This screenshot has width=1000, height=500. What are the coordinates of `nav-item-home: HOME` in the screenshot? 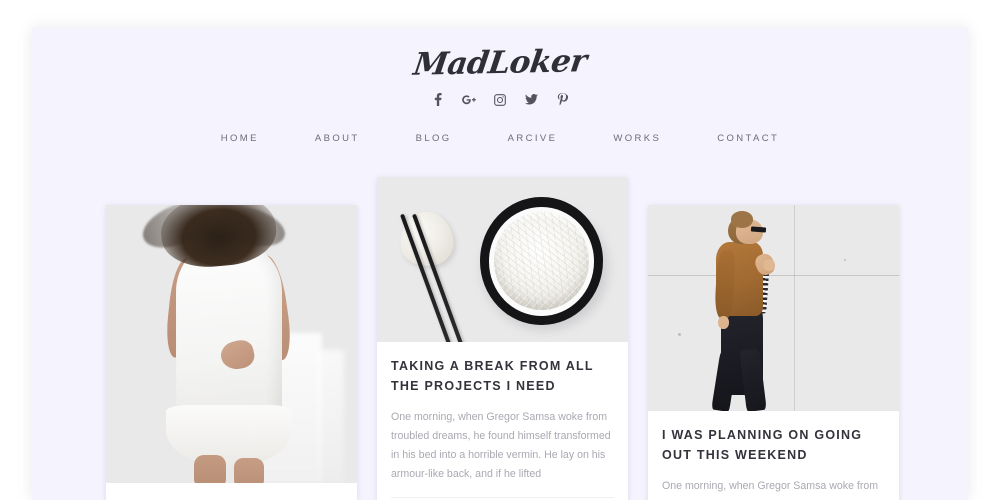 It's located at (240, 138).